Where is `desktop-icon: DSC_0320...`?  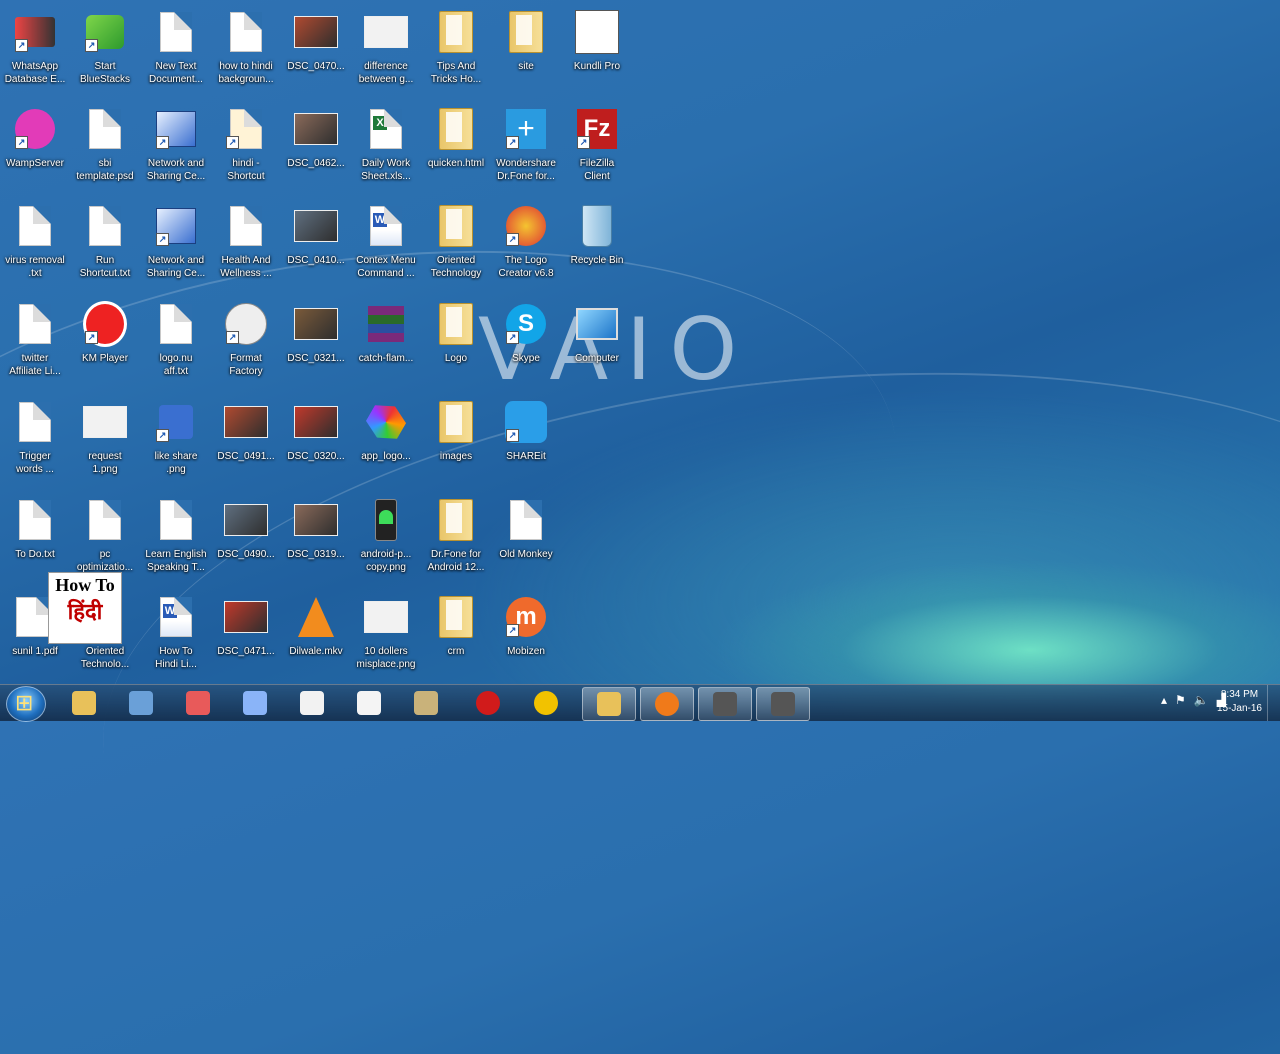
desktop-icon: DSC_0320... is located at coordinates (316, 440).